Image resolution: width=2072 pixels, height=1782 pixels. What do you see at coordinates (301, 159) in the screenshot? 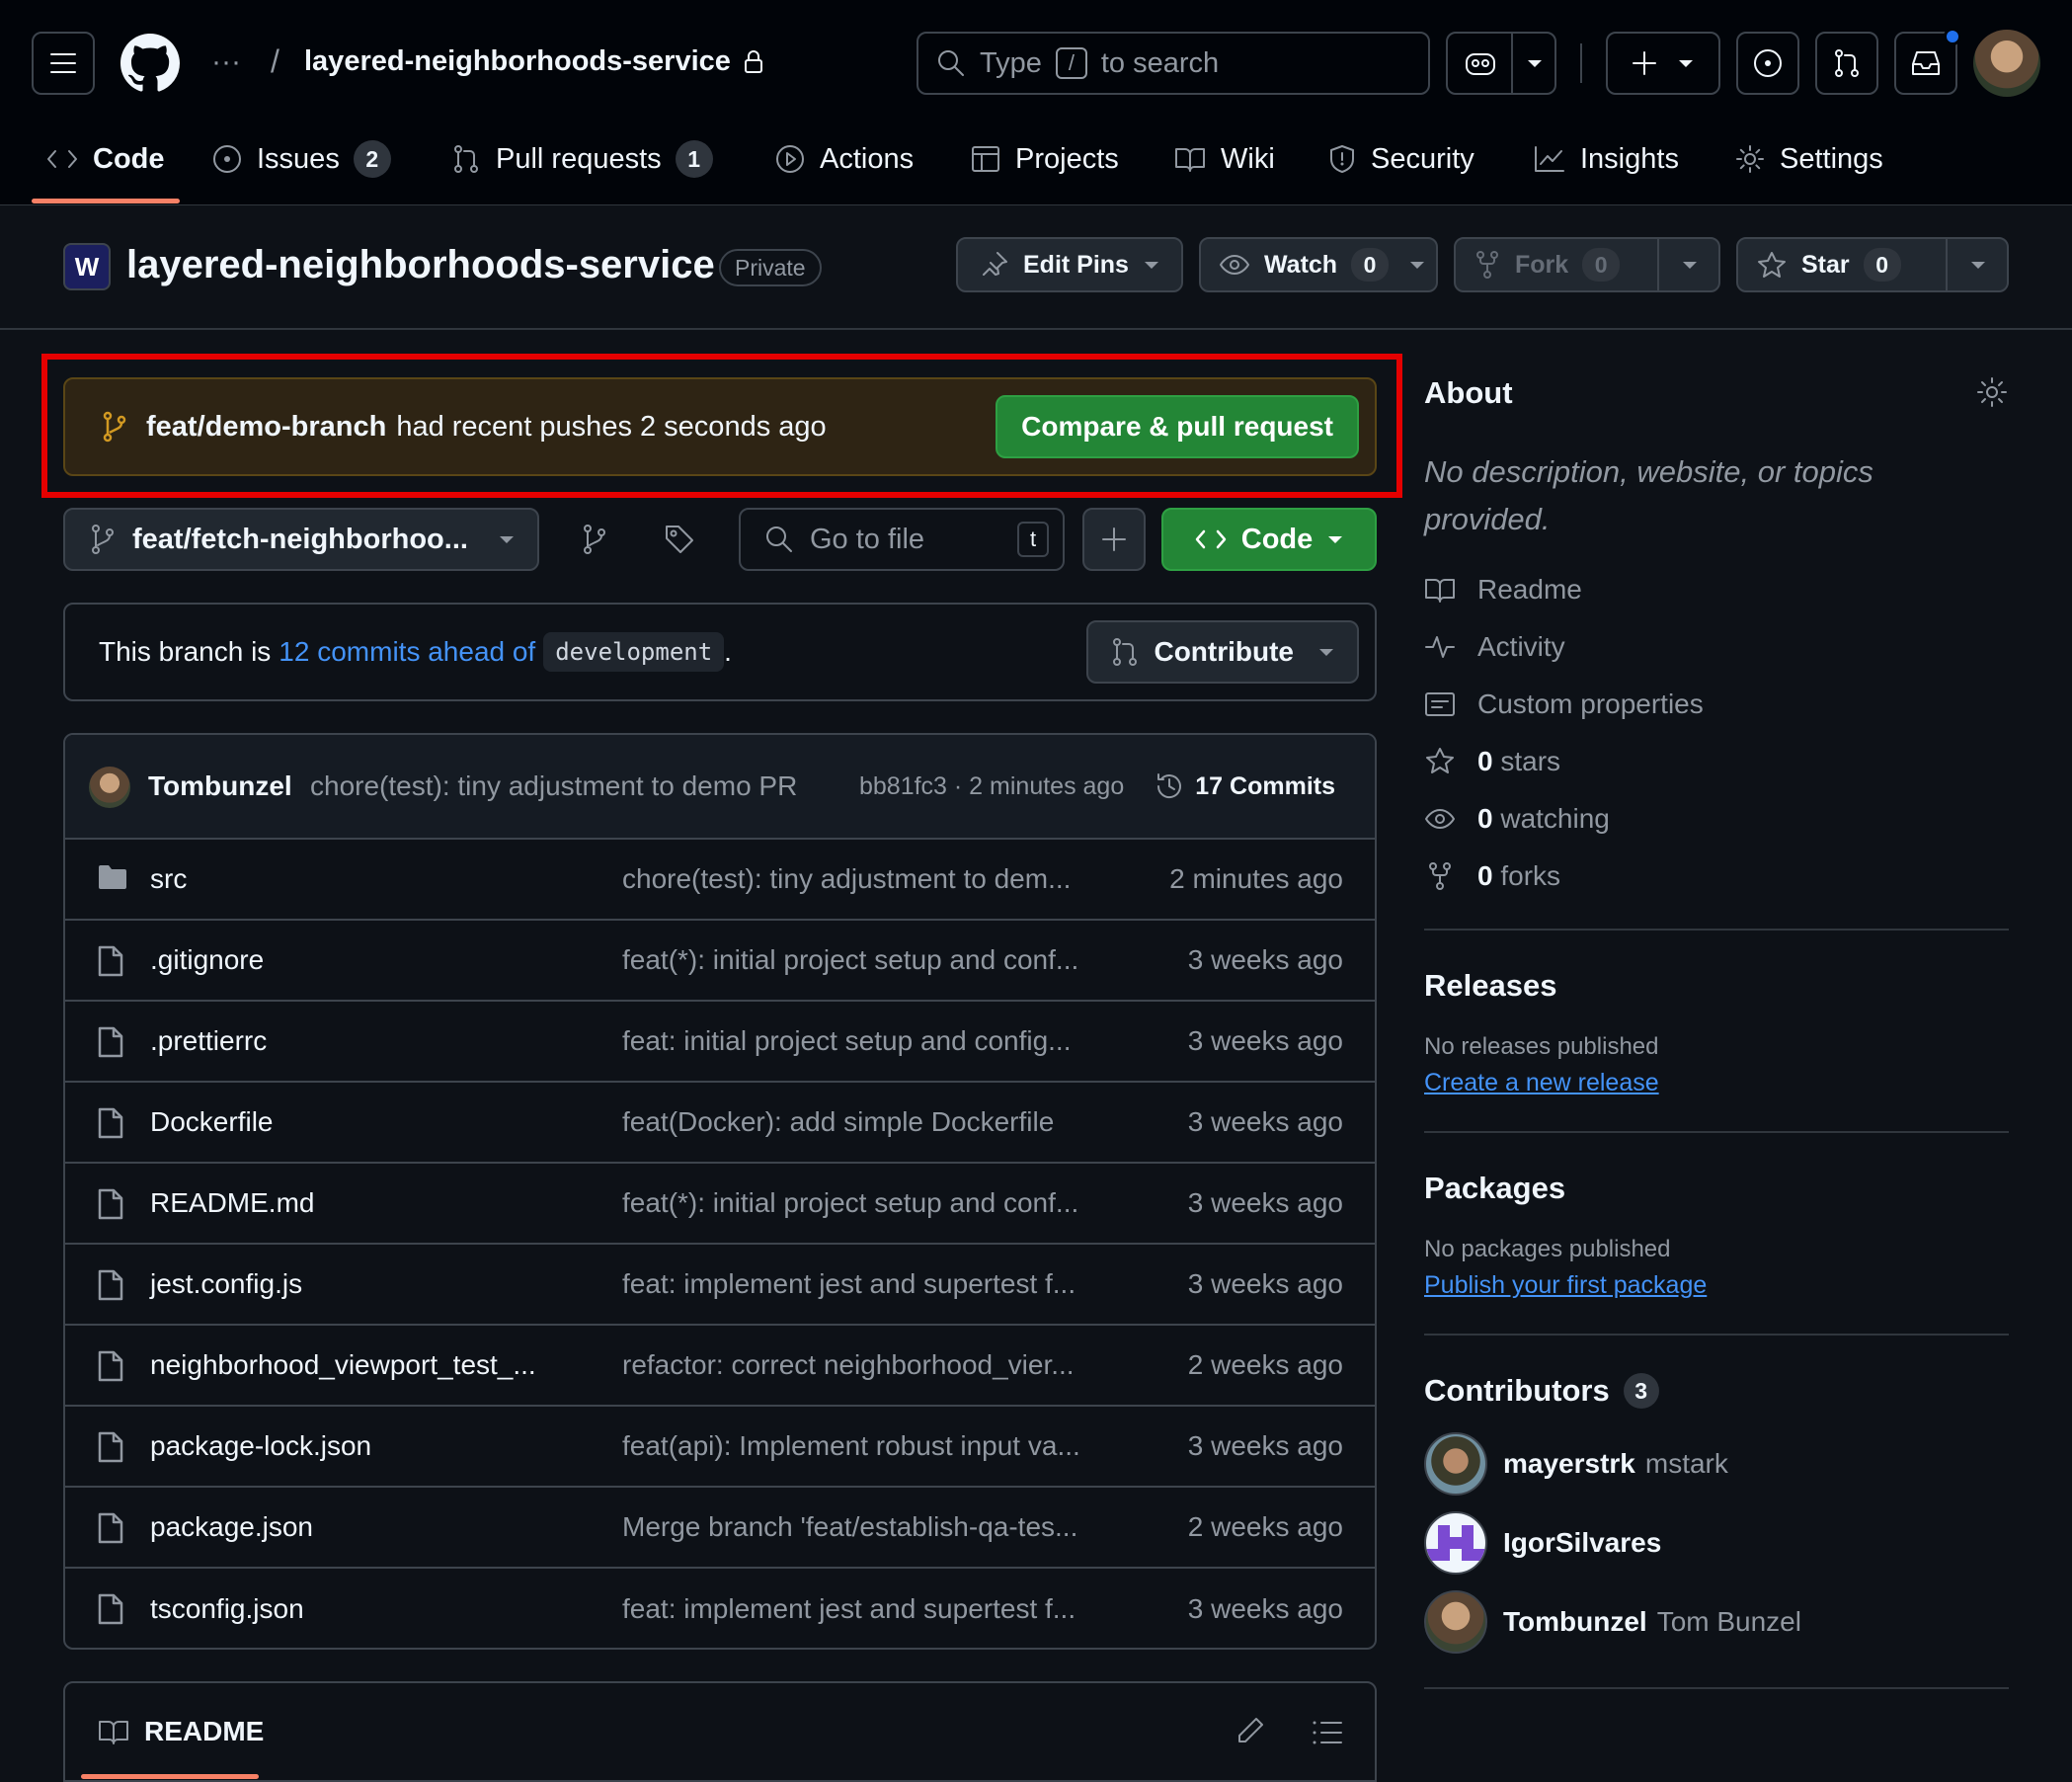
I see `tab-issues: Issues 2` at bounding box center [301, 159].